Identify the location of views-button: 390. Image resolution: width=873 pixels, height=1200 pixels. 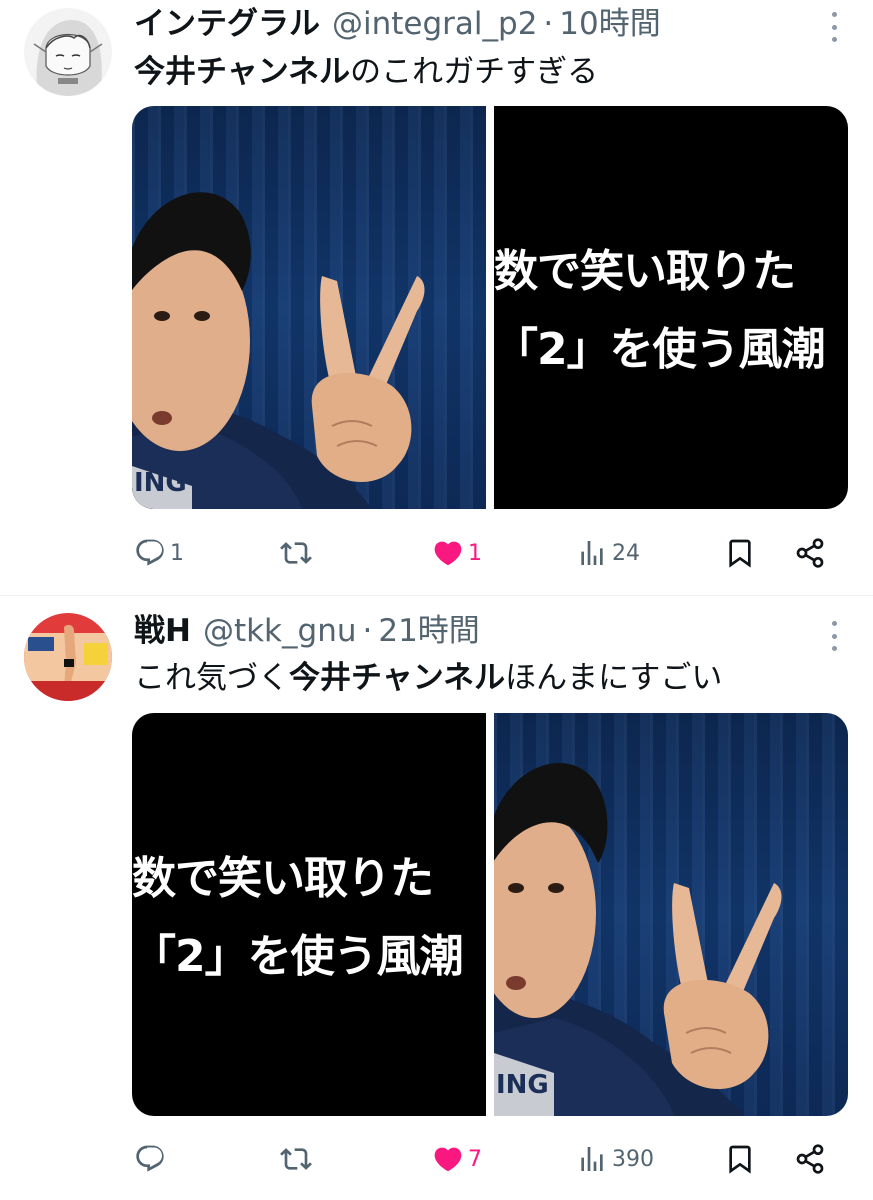
(615, 1159).